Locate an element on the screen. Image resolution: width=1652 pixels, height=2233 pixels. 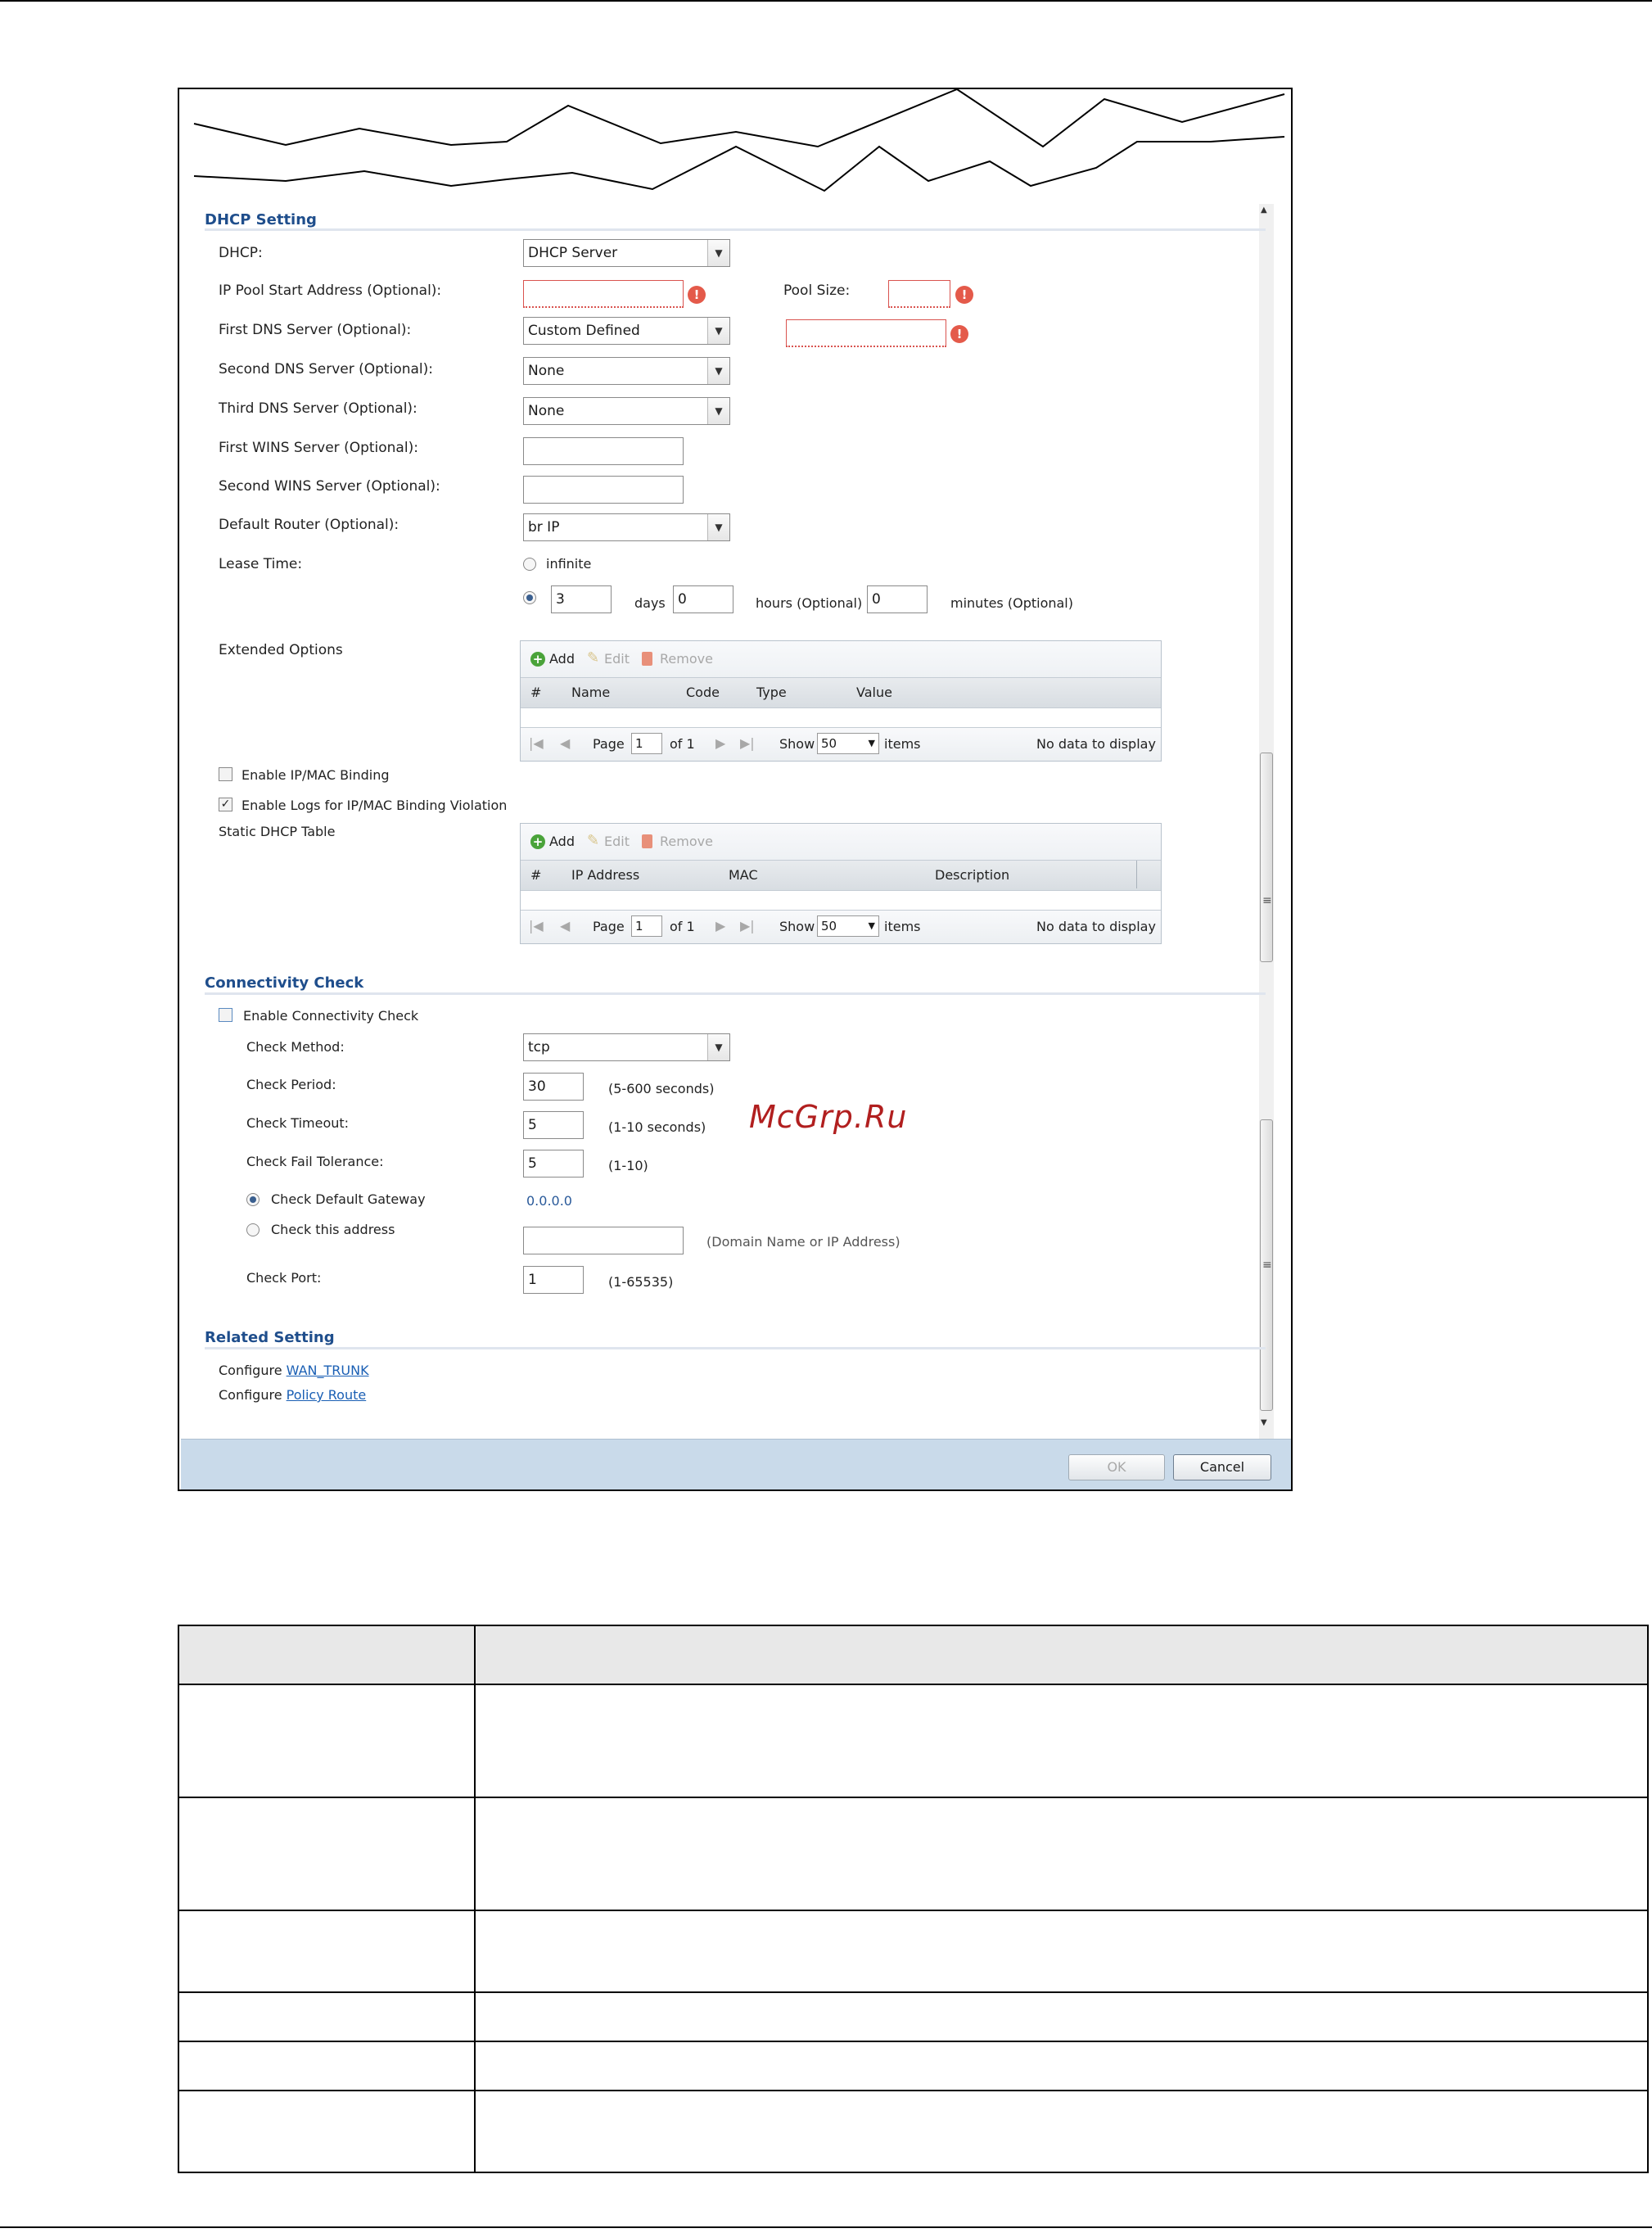
pool-start-input is located at coordinates (603, 294).